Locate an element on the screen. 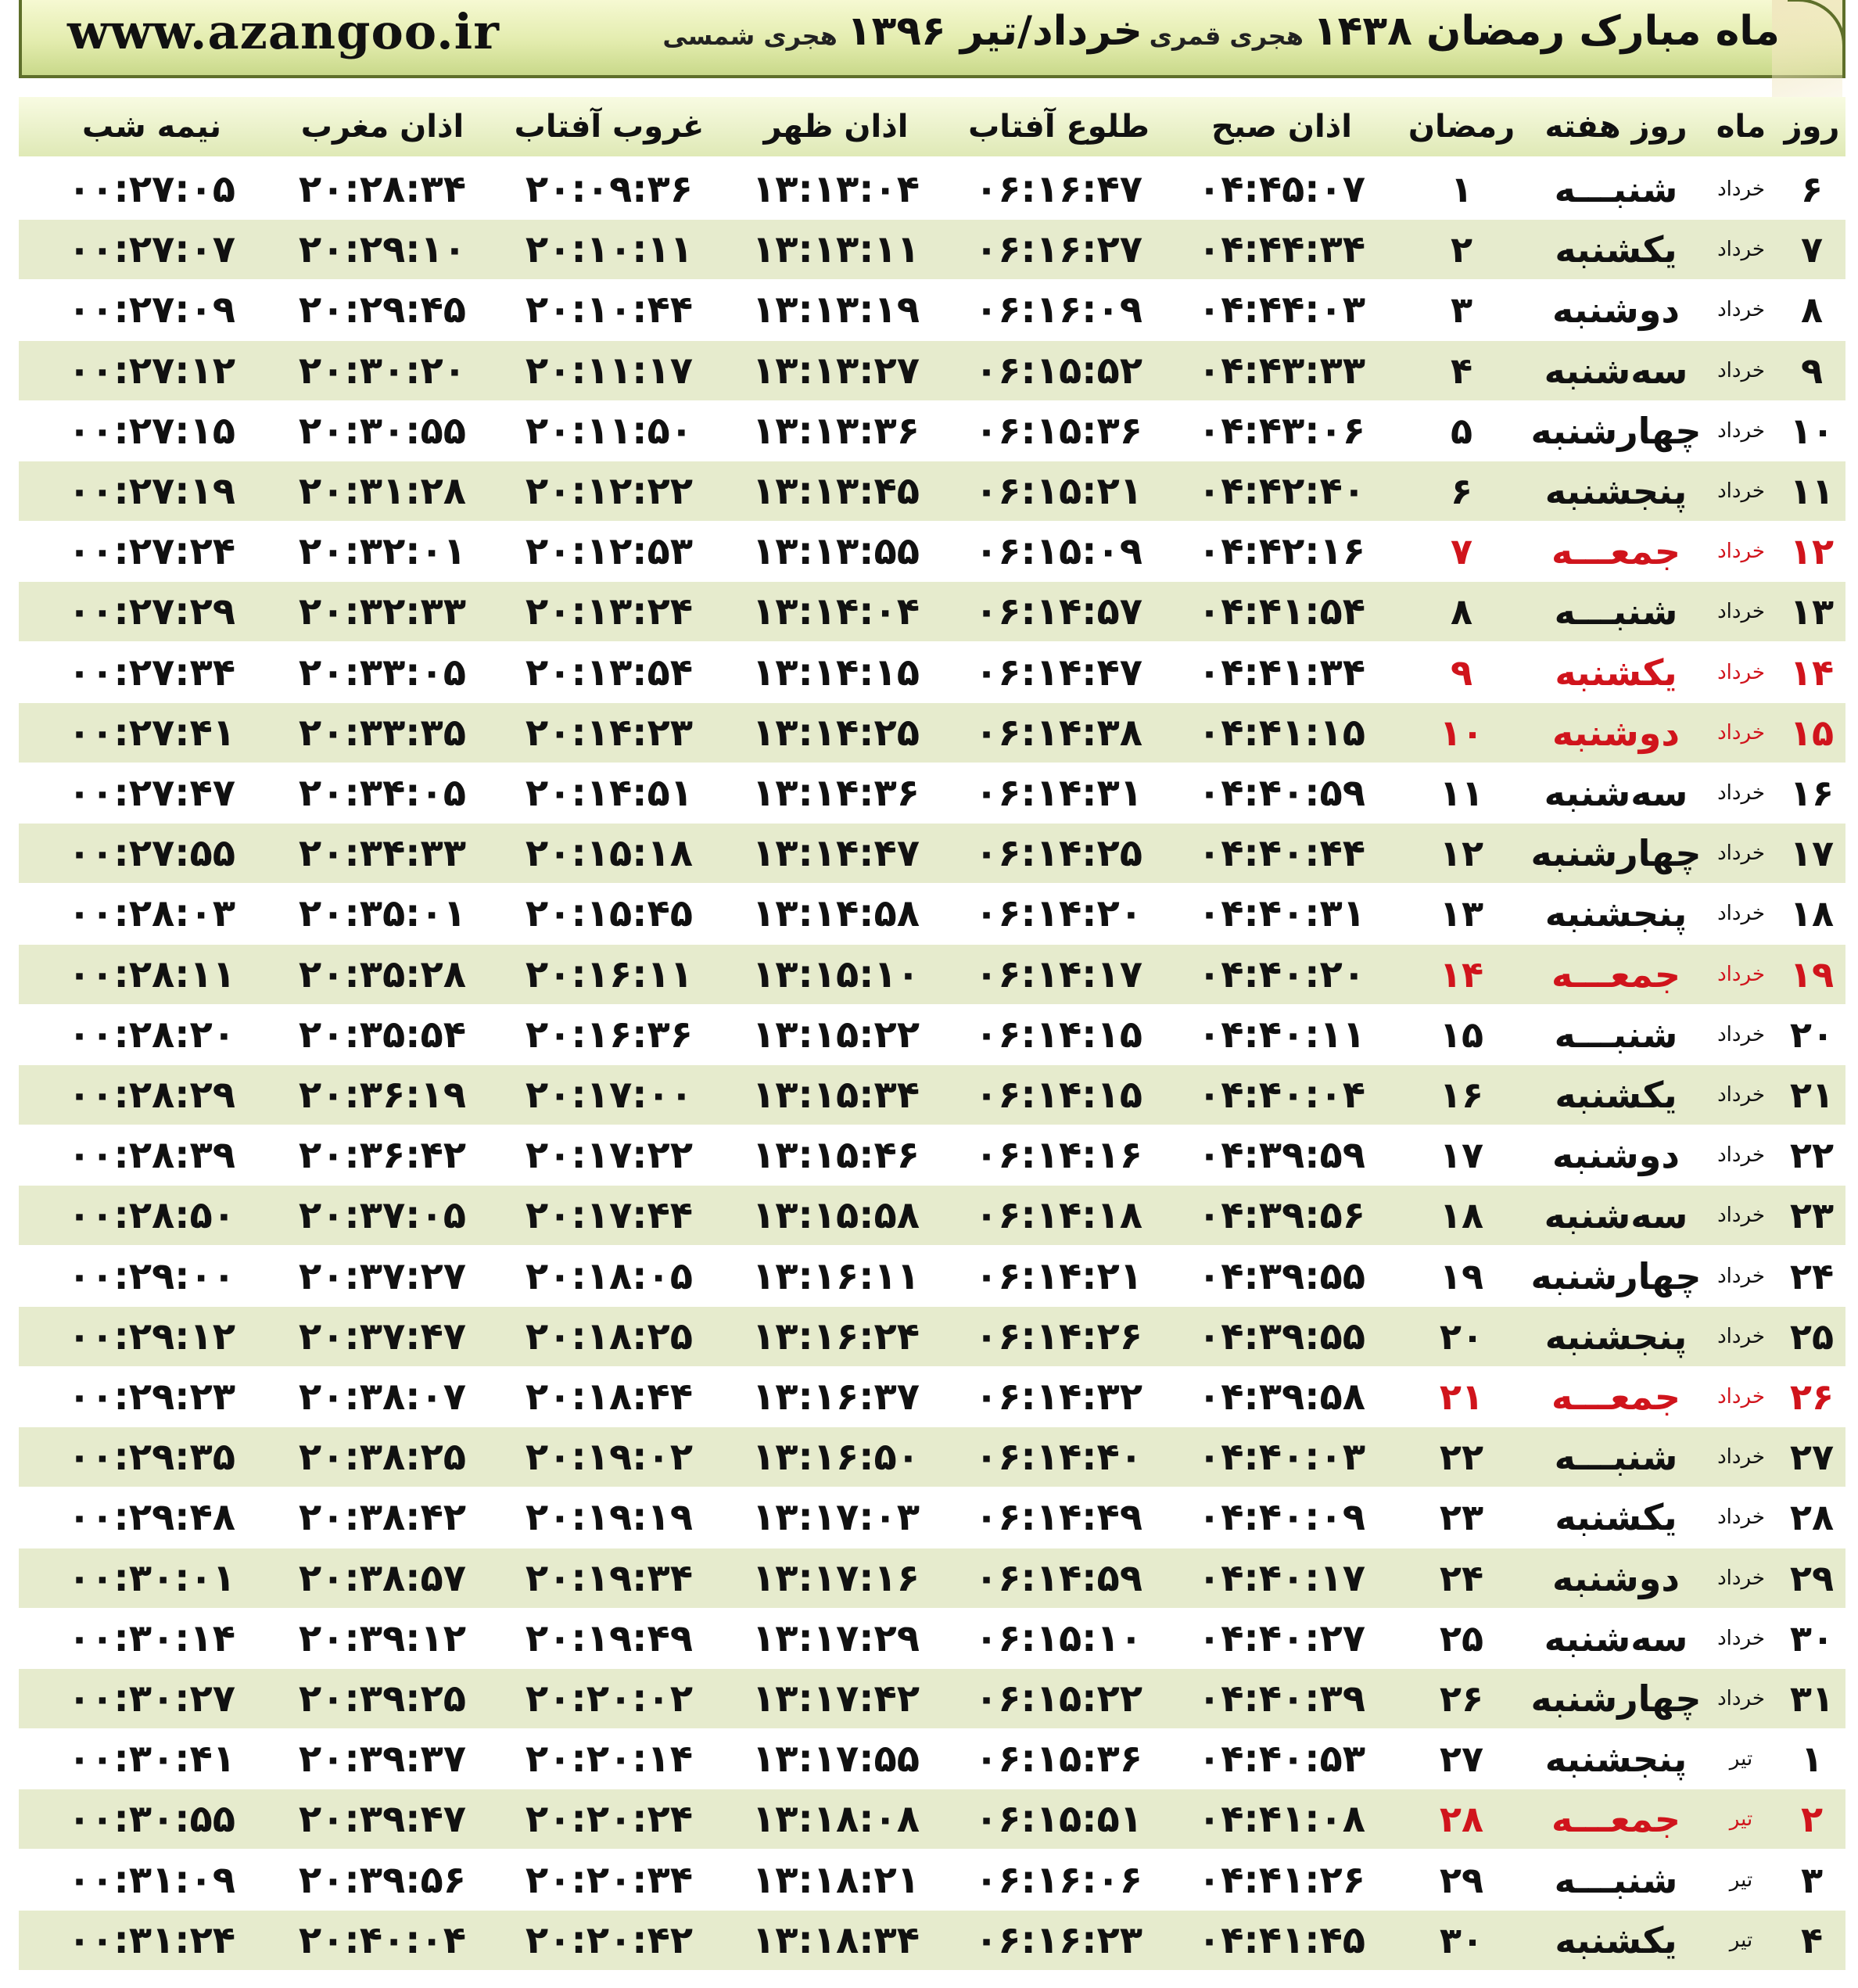 The width and height of the screenshot is (1858, 1988). cell-maghrib: ۲۰:۳۹:۱۲ is located at coordinates (382, 1638).